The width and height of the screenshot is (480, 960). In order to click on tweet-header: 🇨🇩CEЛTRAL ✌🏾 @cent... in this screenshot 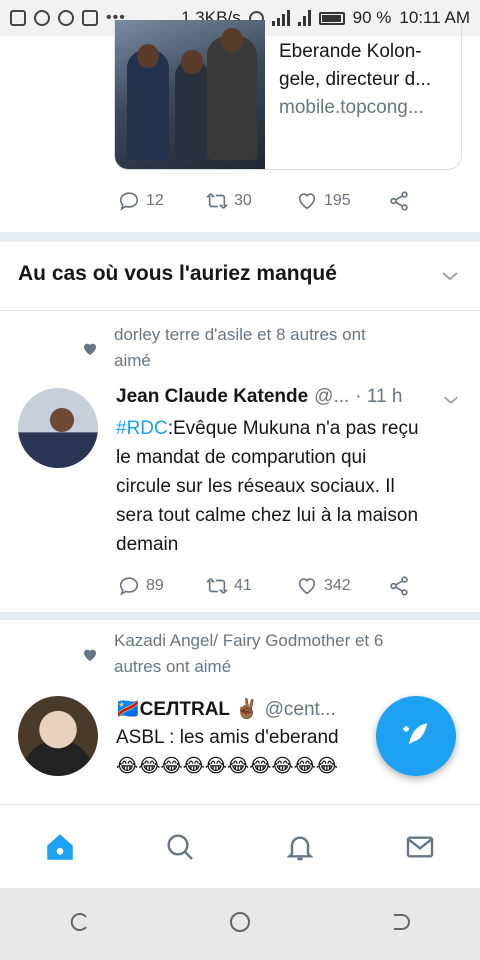, I will do `click(226, 709)`.